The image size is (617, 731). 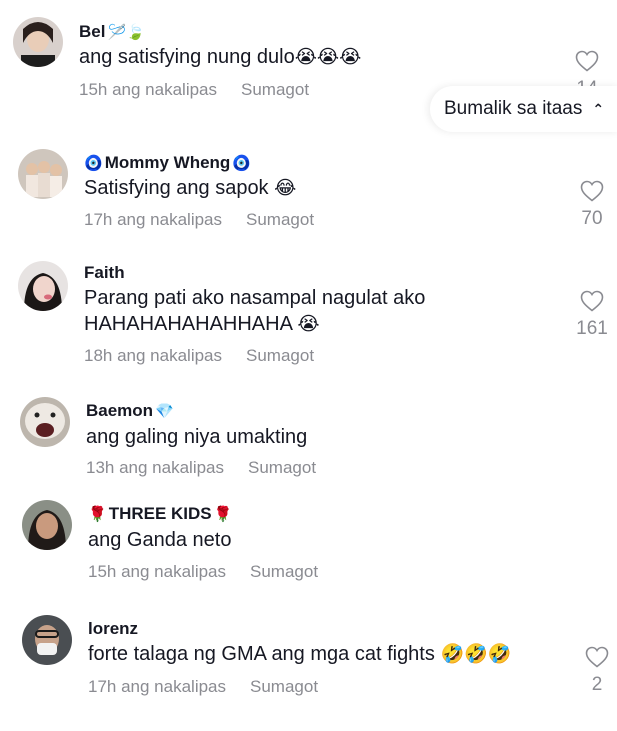 I want to click on comment-text: ang galing niya umakting, so click(x=197, y=437).